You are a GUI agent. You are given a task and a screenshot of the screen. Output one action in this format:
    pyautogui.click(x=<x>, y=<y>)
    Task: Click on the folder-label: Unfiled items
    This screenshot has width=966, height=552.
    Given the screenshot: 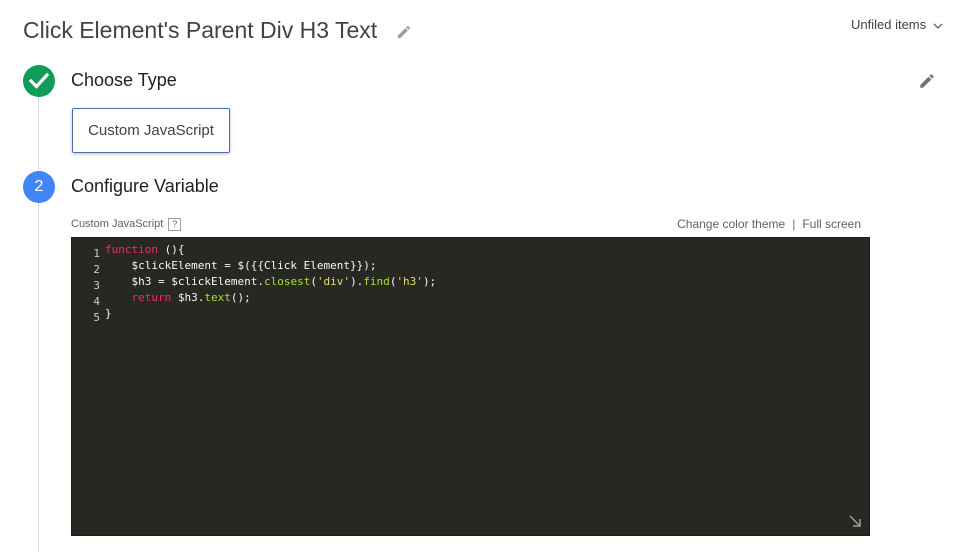 What is the action you would take?
    pyautogui.click(x=889, y=24)
    